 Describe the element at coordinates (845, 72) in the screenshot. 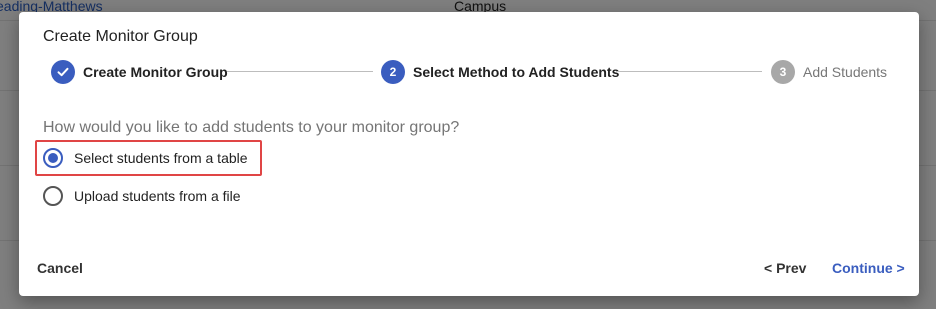

I see `step-label: Add Students` at that location.